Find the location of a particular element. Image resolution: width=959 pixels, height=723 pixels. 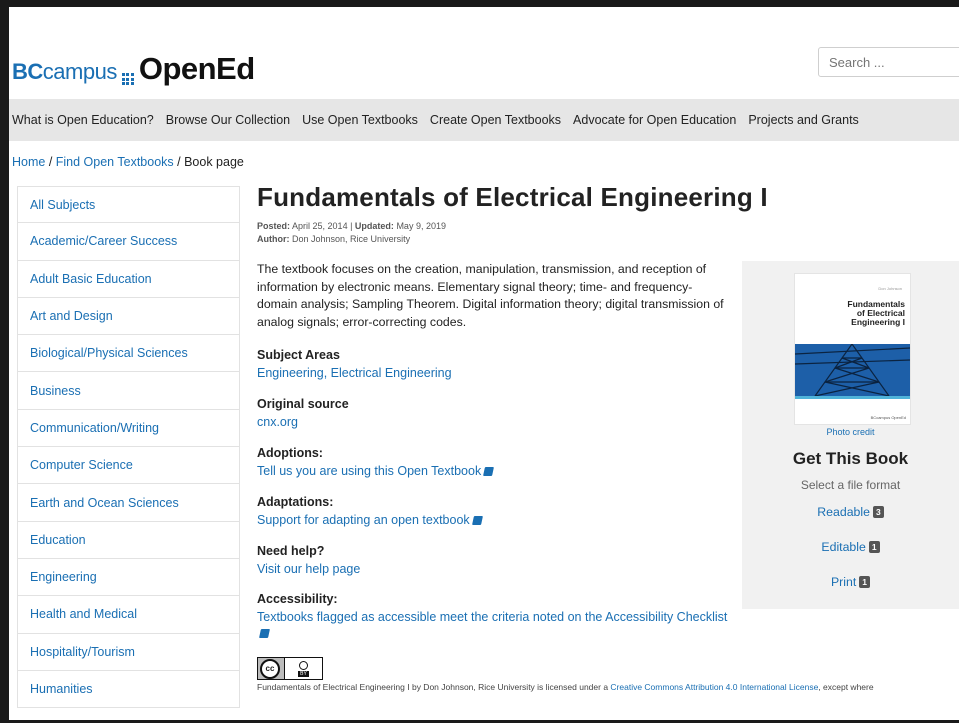

by-icon: BY is located at coordinates (303, 668).